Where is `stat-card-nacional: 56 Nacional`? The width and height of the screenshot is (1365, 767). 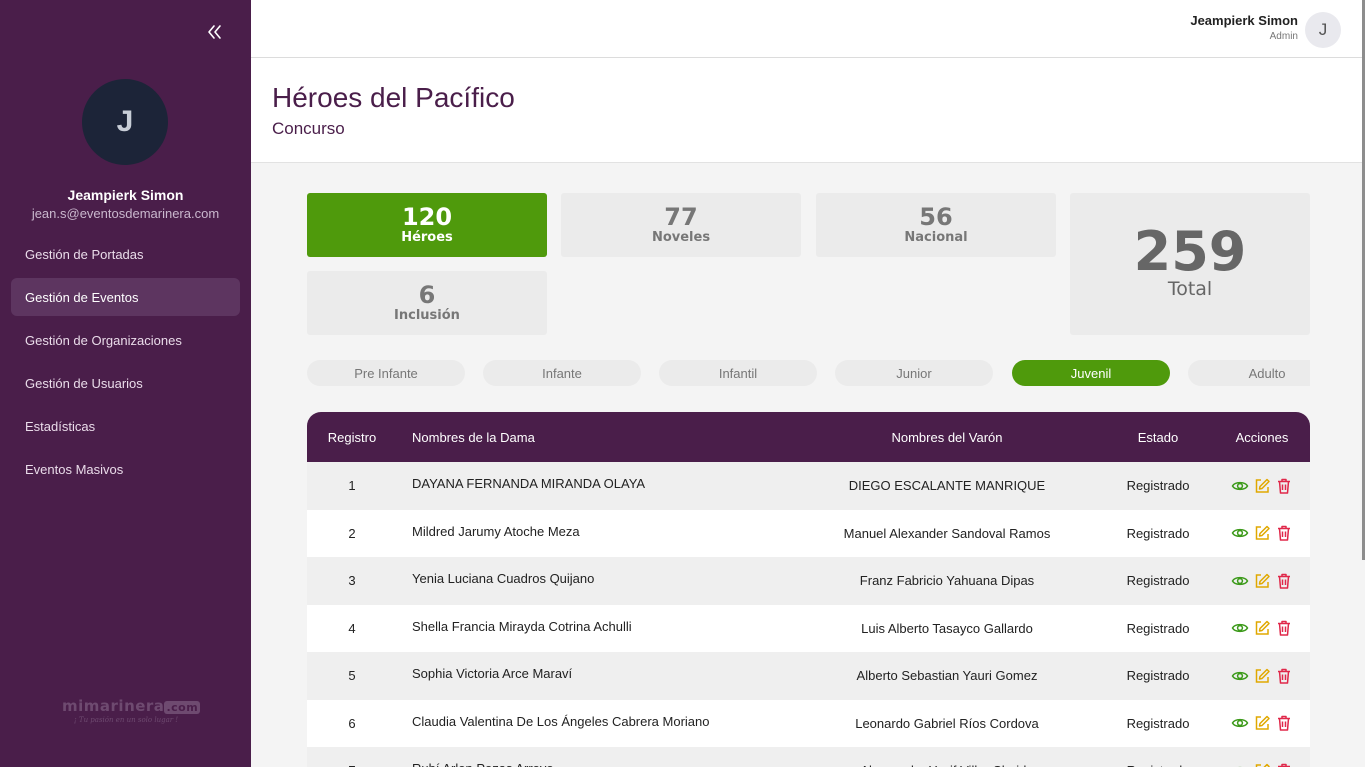 stat-card-nacional: 56 Nacional is located at coordinates (936, 225).